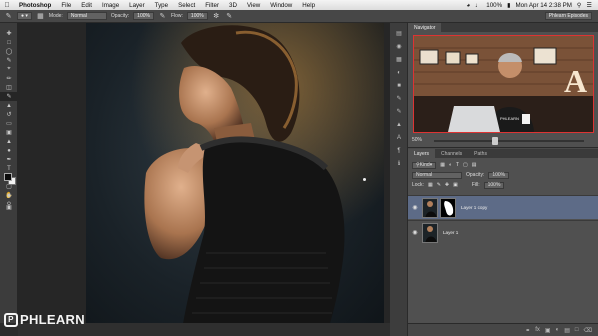 The height and width of the screenshot is (336, 598). Describe the element at coordinates (9, 51) in the screenshot. I see `lasso-tool-icon: ◯` at that location.